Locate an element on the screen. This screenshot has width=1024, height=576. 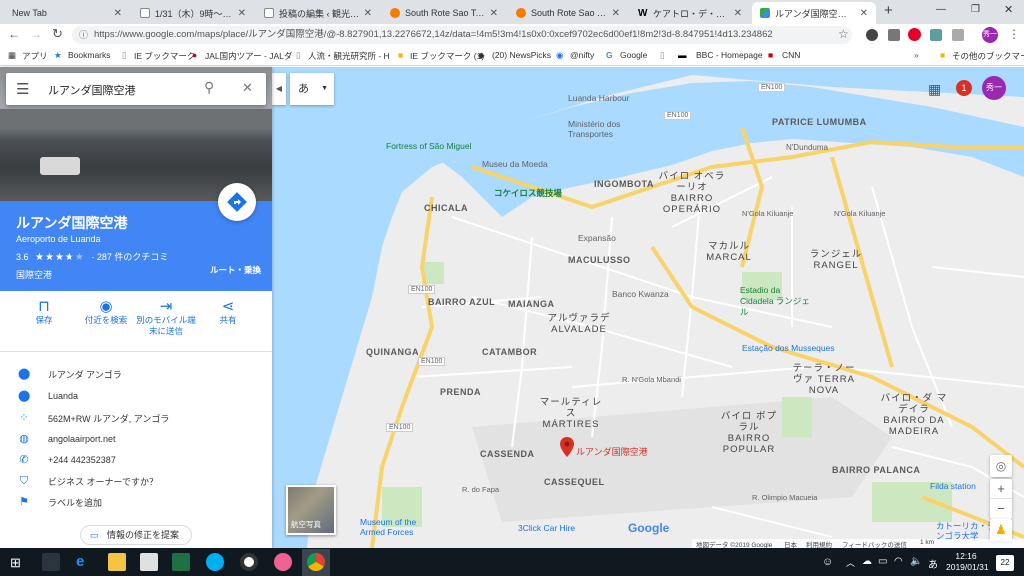
bookmark-jal: JAL国内ツアー - JALダ is located at coordinates (248, 56).